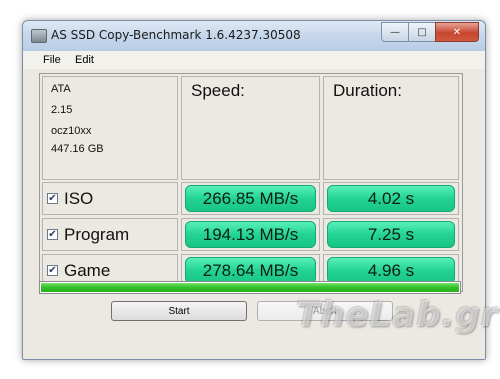 The width and height of the screenshot is (500, 379). What do you see at coordinates (62, 110) in the screenshot?
I see `drive-version: 2.15` at bounding box center [62, 110].